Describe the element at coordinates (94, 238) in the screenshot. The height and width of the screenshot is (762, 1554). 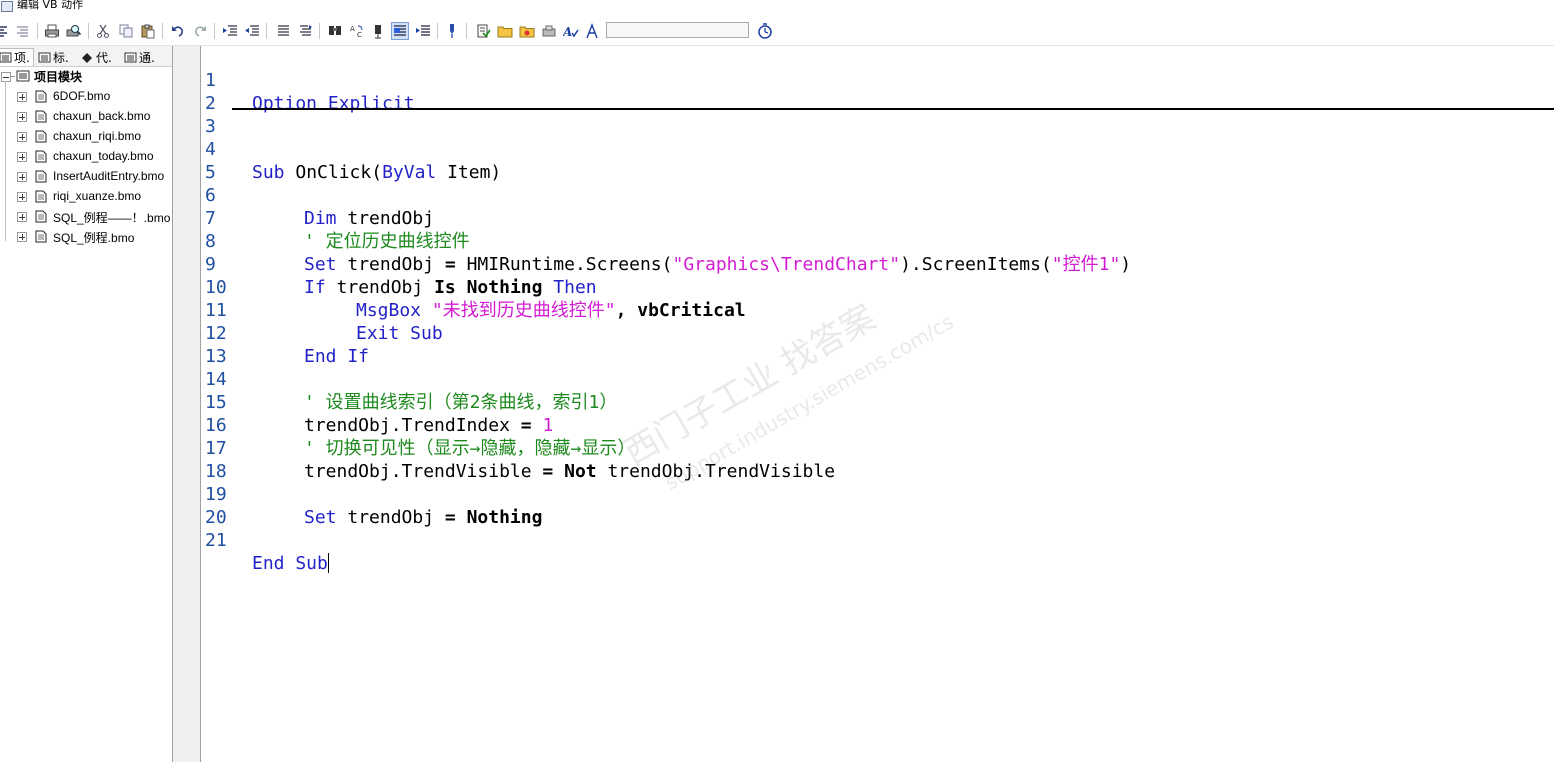
I see `tree-item-label: SQL_例程.bmo` at that location.